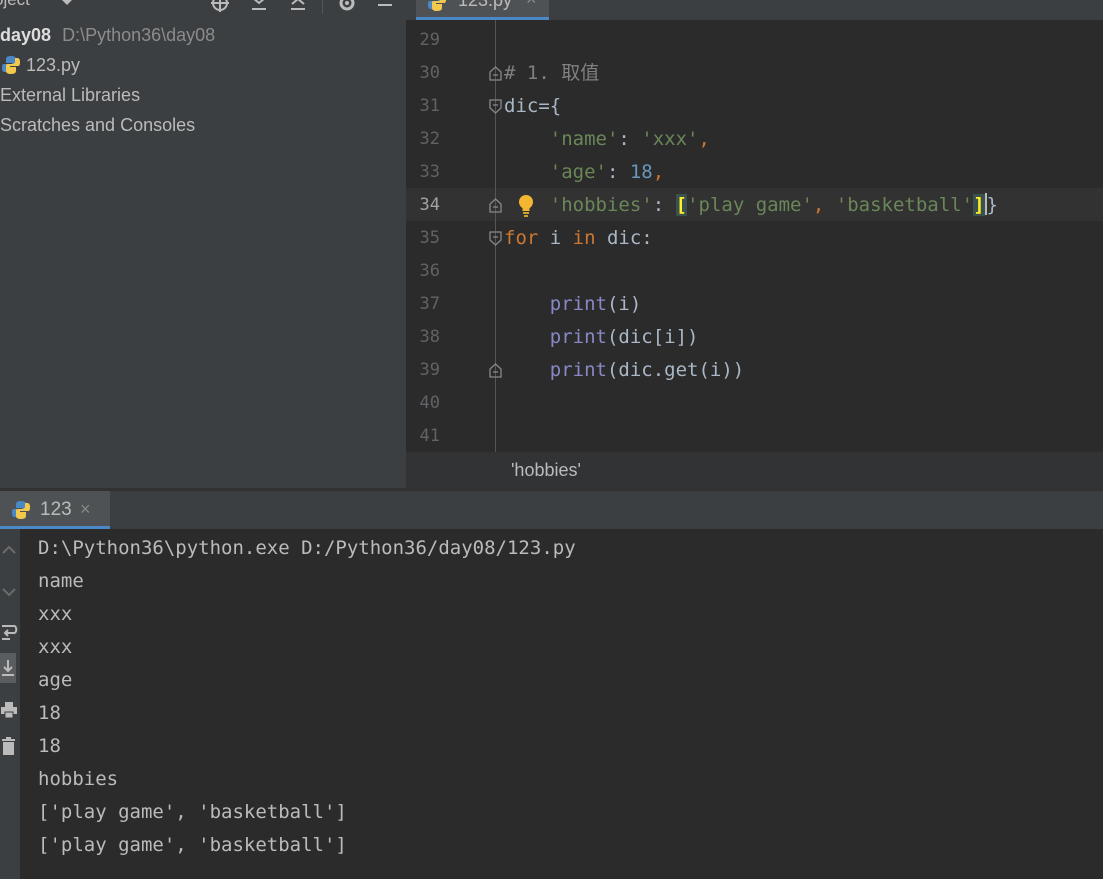 The width and height of the screenshot is (1103, 879). What do you see at coordinates (754, 304) in the screenshot?
I see `code-line: 37 print(i)` at bounding box center [754, 304].